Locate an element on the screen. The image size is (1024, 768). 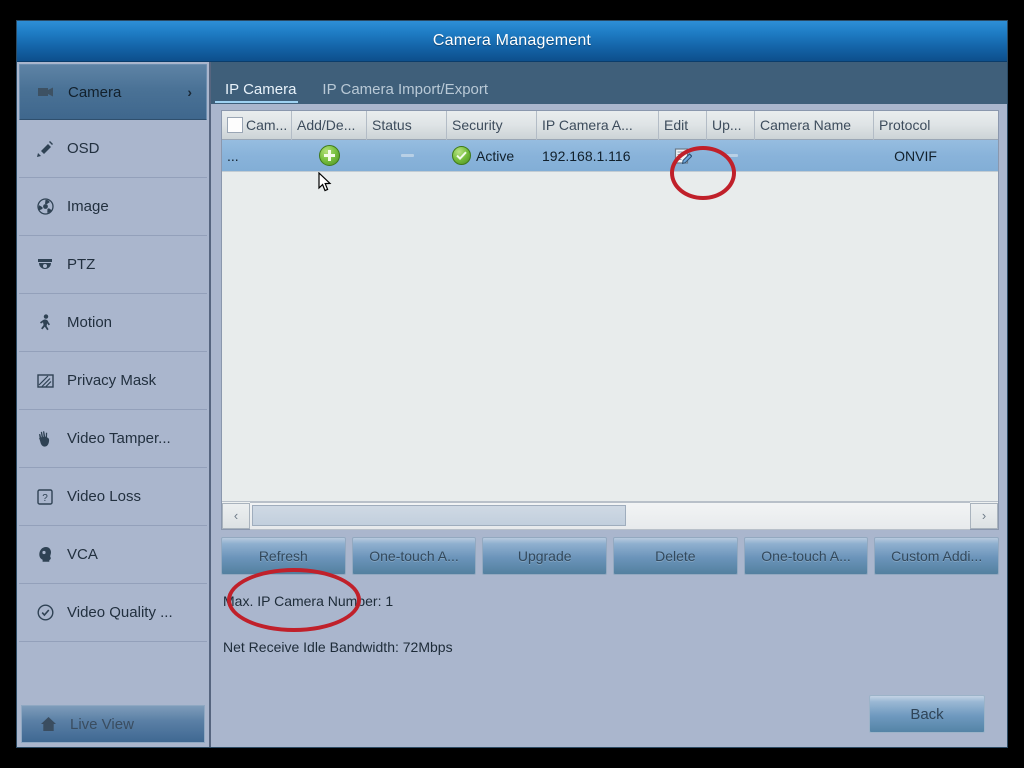
sidebar-item-label: PTZ is located at coordinates (81, 264).